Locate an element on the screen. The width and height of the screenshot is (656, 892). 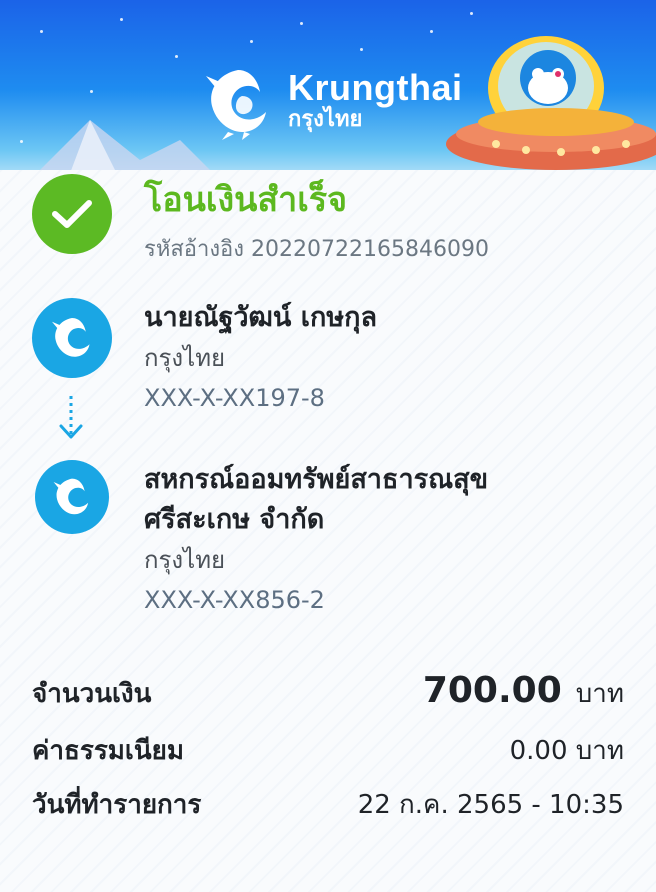
ufo-mascot-illustration is located at coordinates (551, 103).